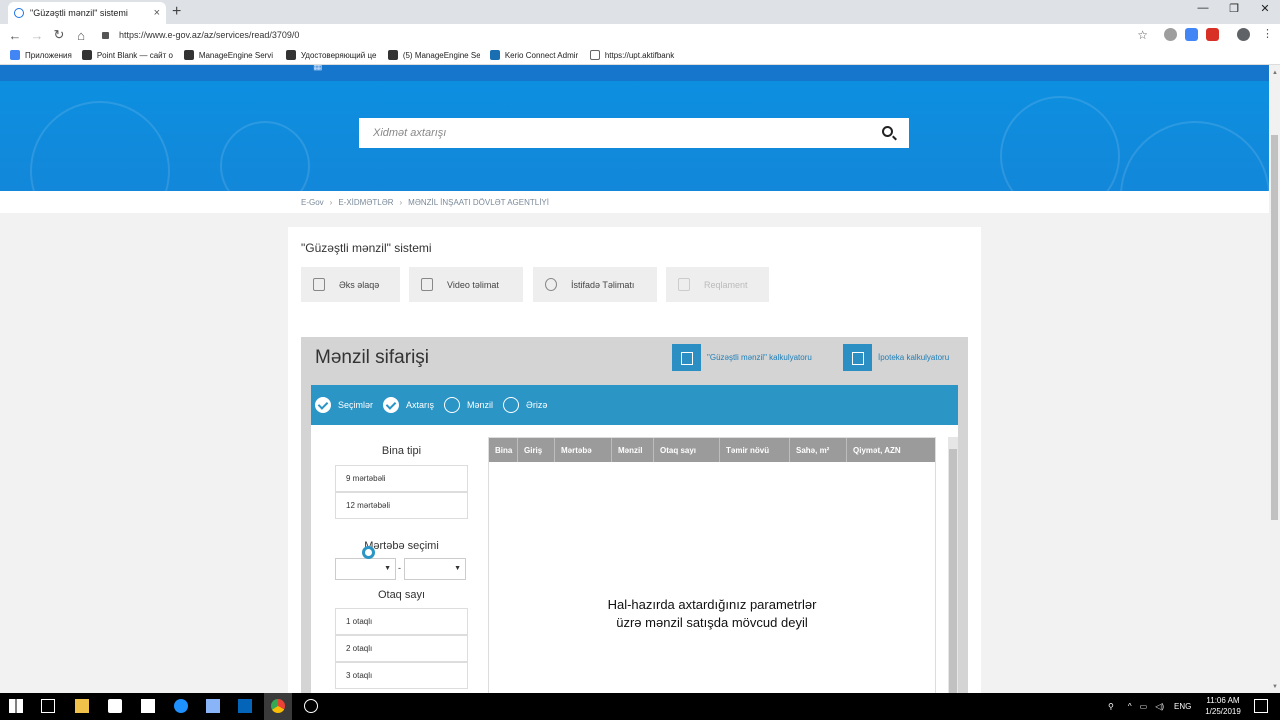 The image size is (1280, 720). Describe the element at coordinates (399, 568) in the screenshot. I see `range-dash: -` at that location.